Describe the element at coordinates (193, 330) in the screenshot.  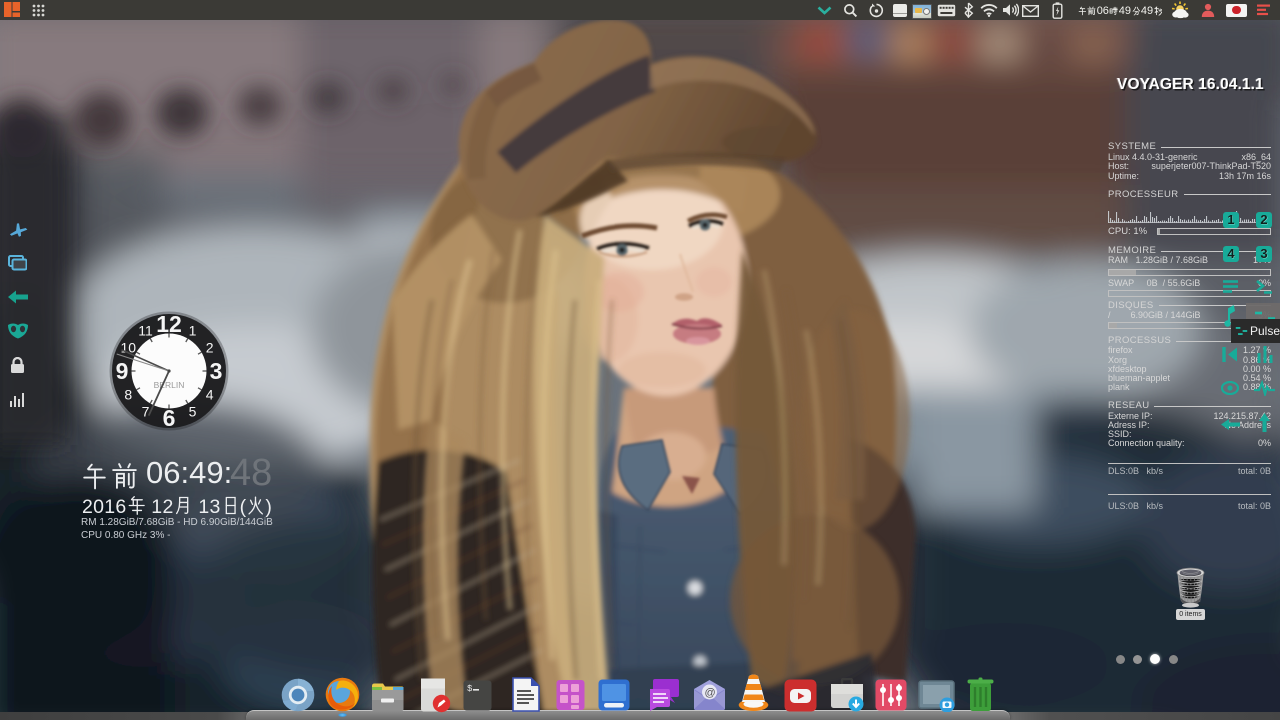
I see `svg-text: 1` at that location.